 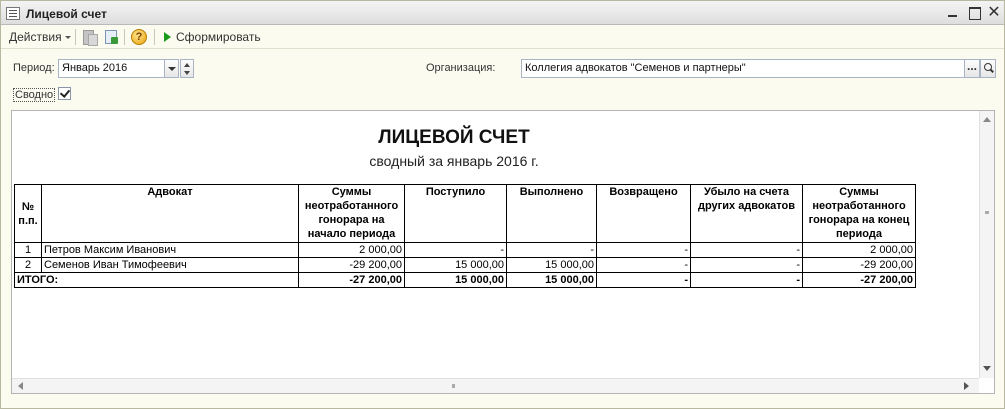 What do you see at coordinates (974, 13) in the screenshot?
I see `maximize-button` at bounding box center [974, 13].